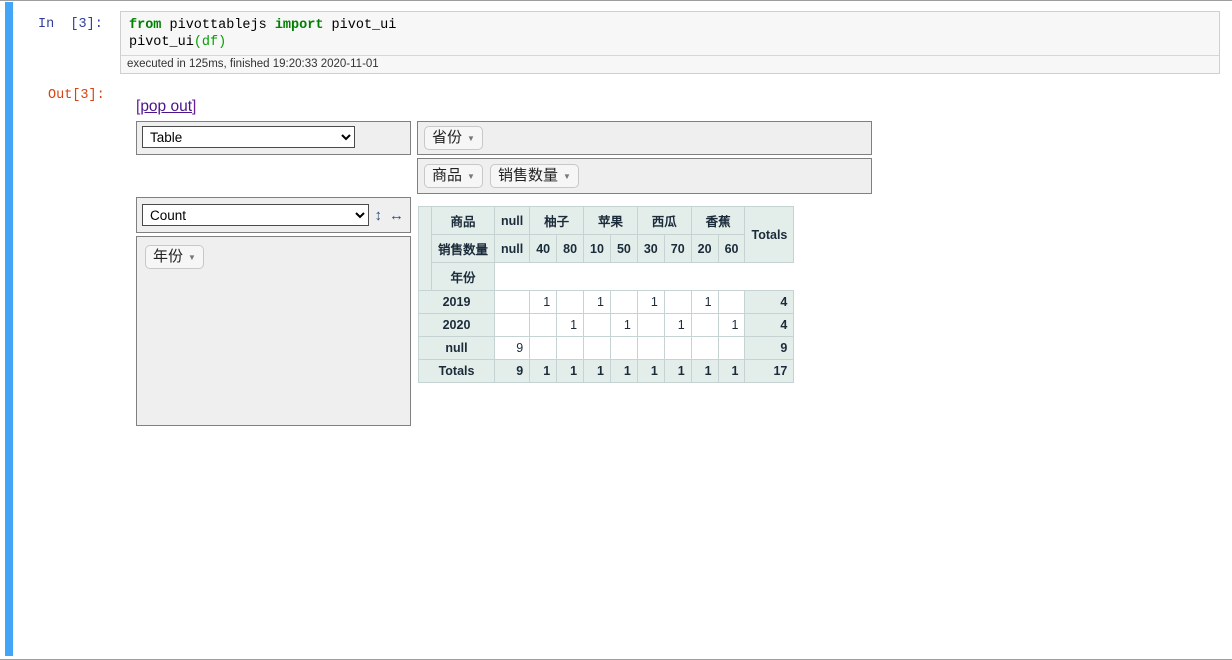 The image size is (1232, 660). I want to click on attribute-pill-label: 省份, so click(447, 137).